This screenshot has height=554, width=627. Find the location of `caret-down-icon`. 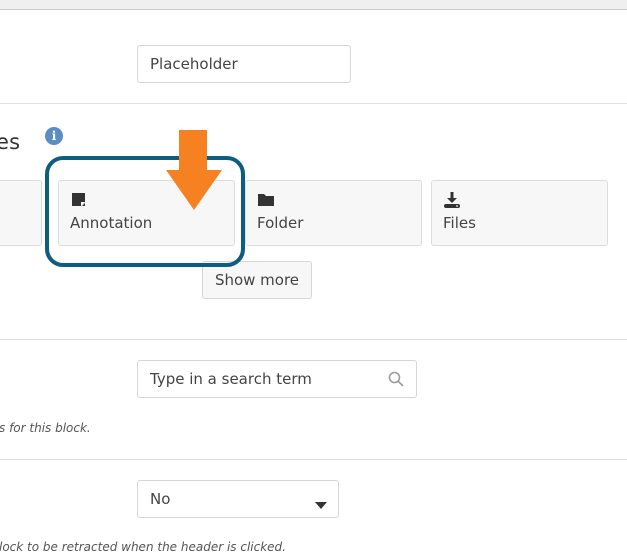

caret-down-icon is located at coordinates (321, 505).